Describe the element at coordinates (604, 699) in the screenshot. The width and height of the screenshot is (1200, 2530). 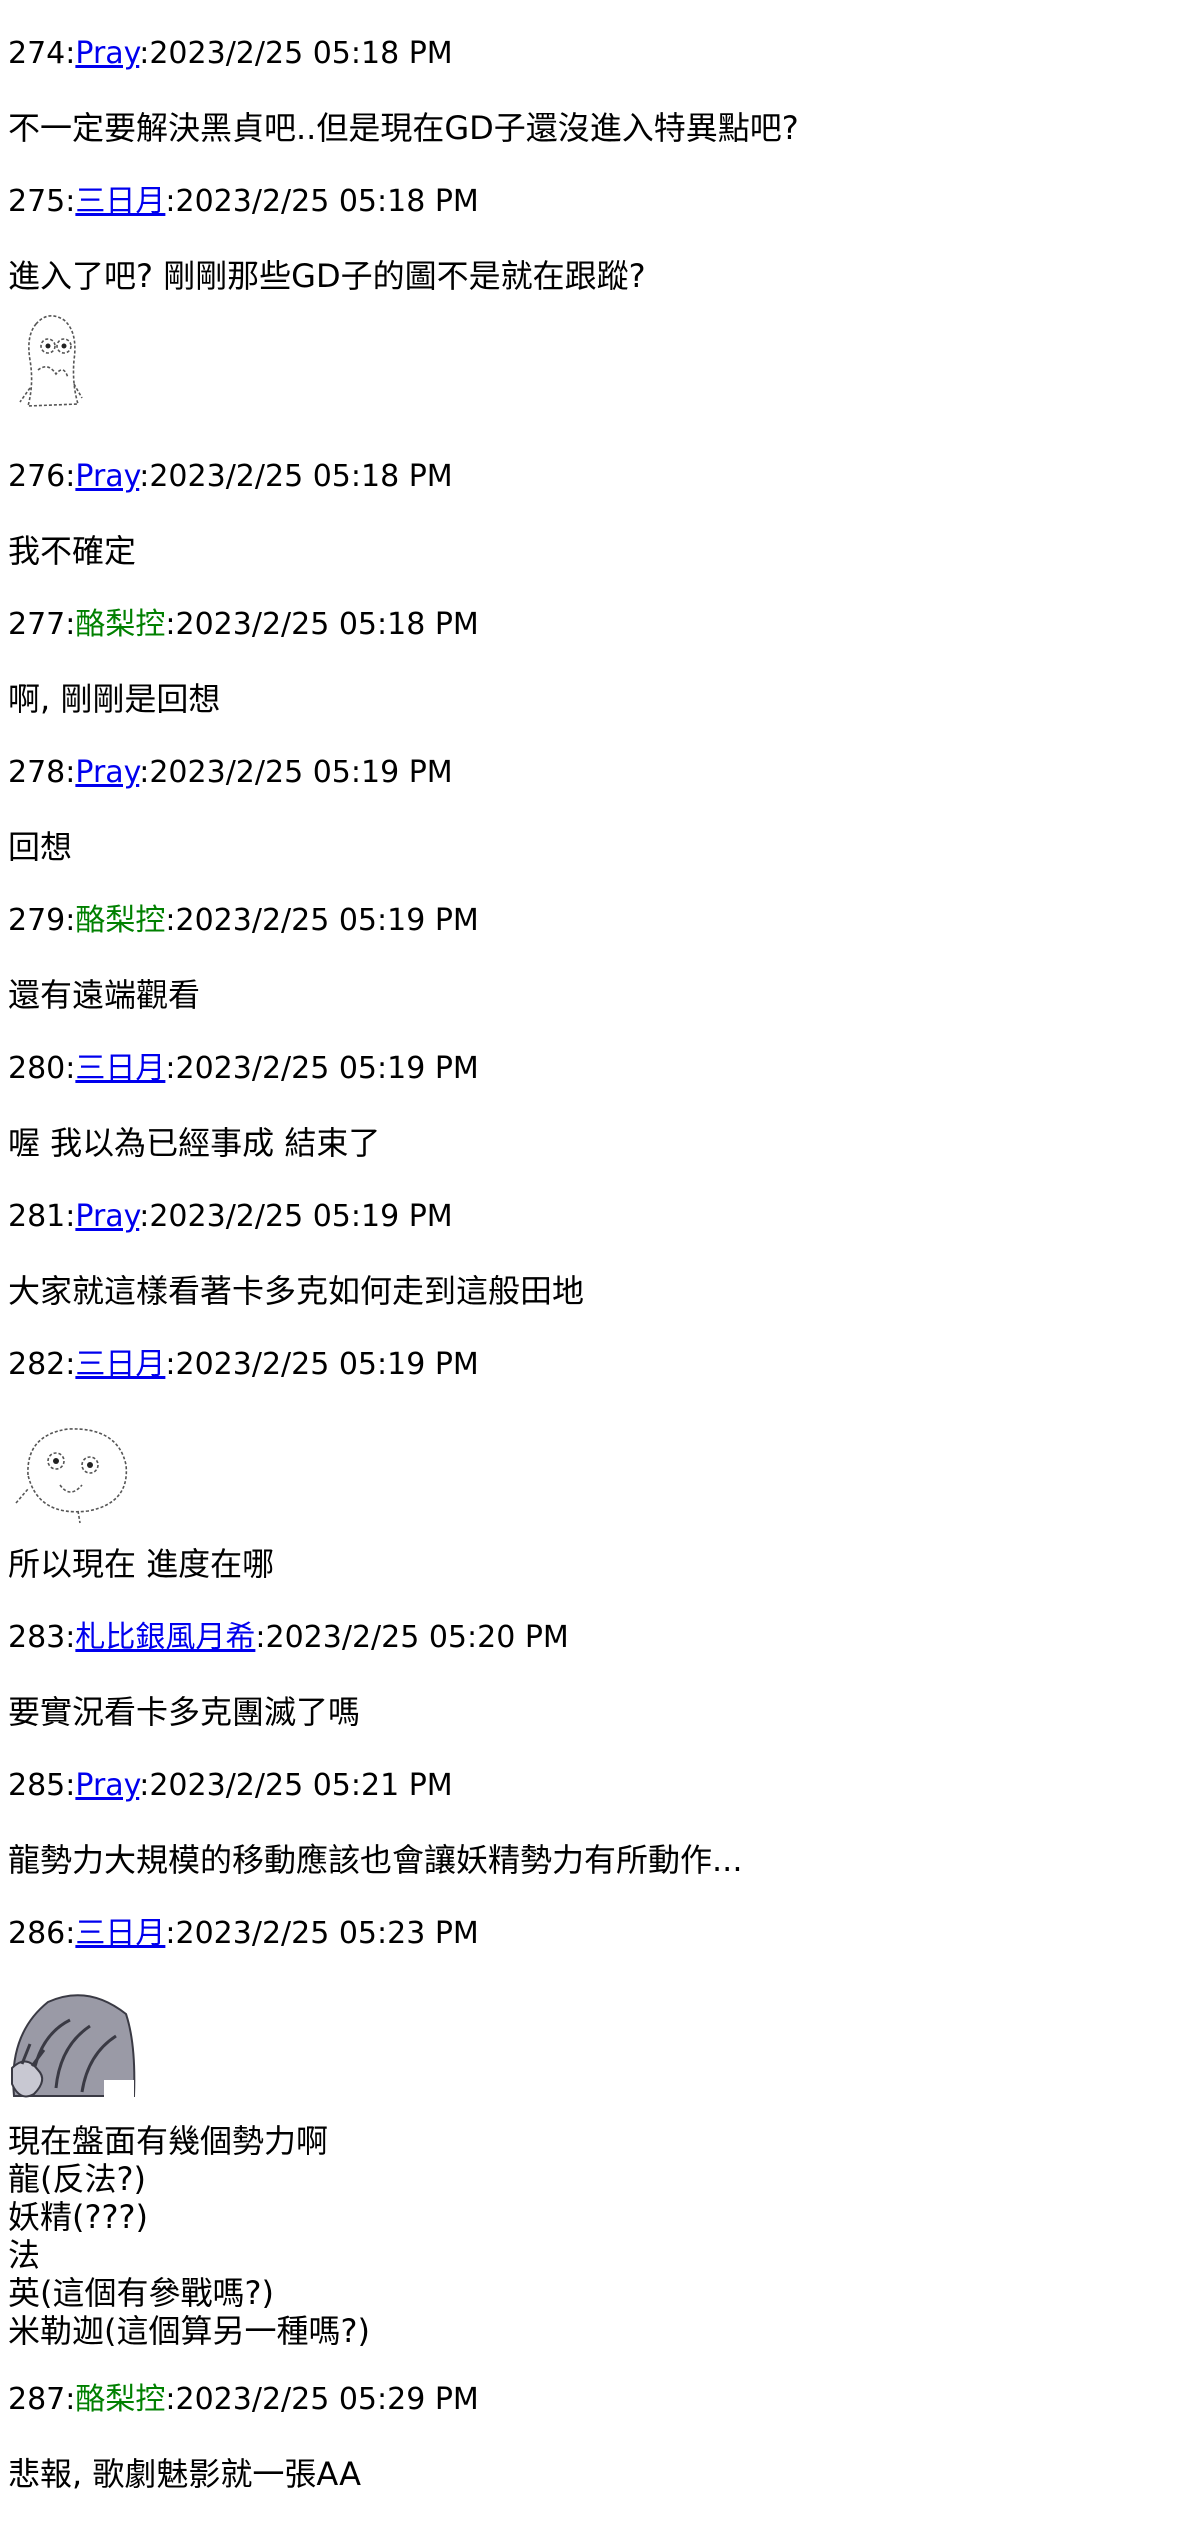
I see `post-body: 啊, 剛剛是回想` at that location.